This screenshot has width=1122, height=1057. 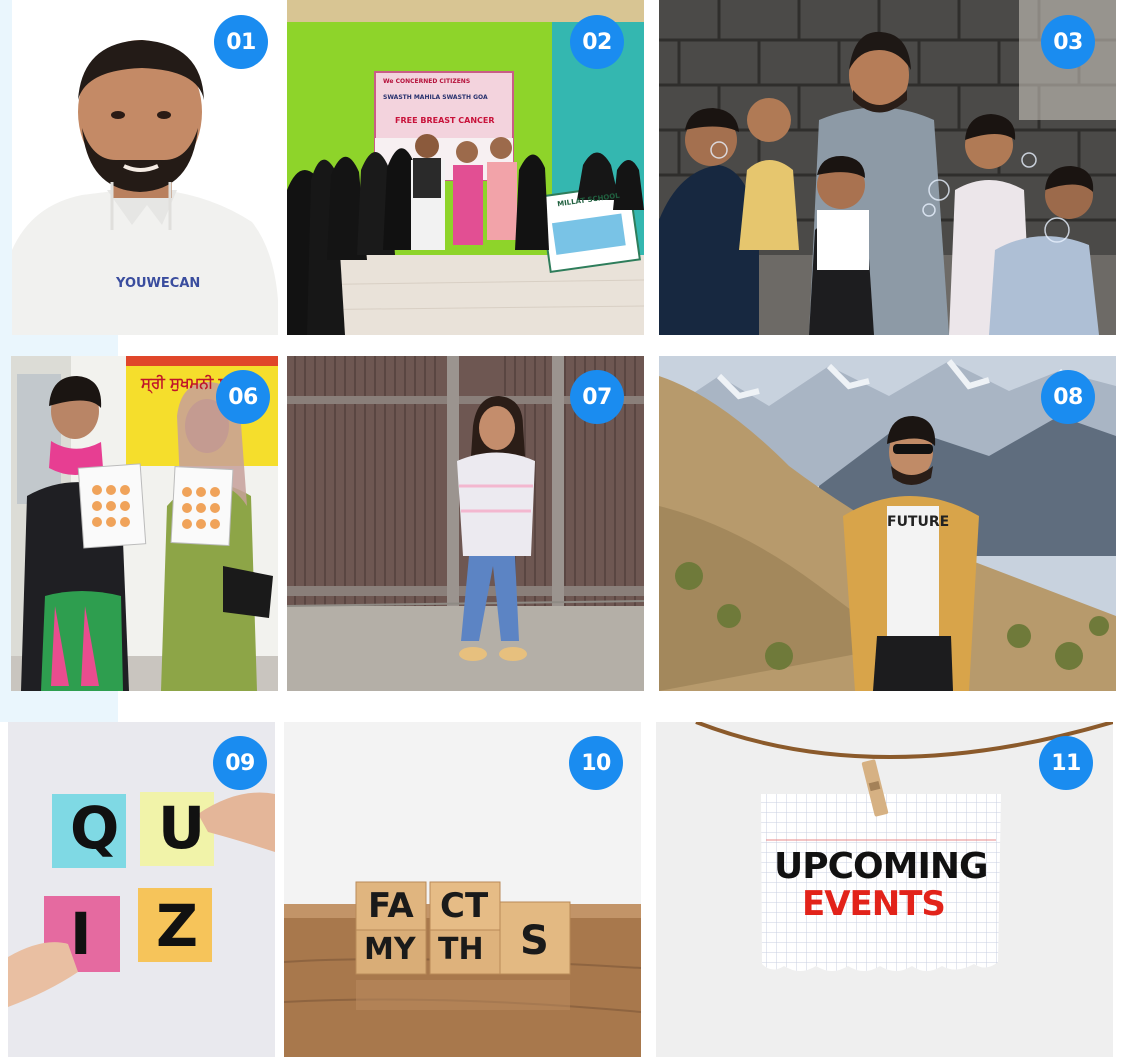 I want to click on photo-tile-10: FA CT MY TH S 10, so click(x=462, y=889).